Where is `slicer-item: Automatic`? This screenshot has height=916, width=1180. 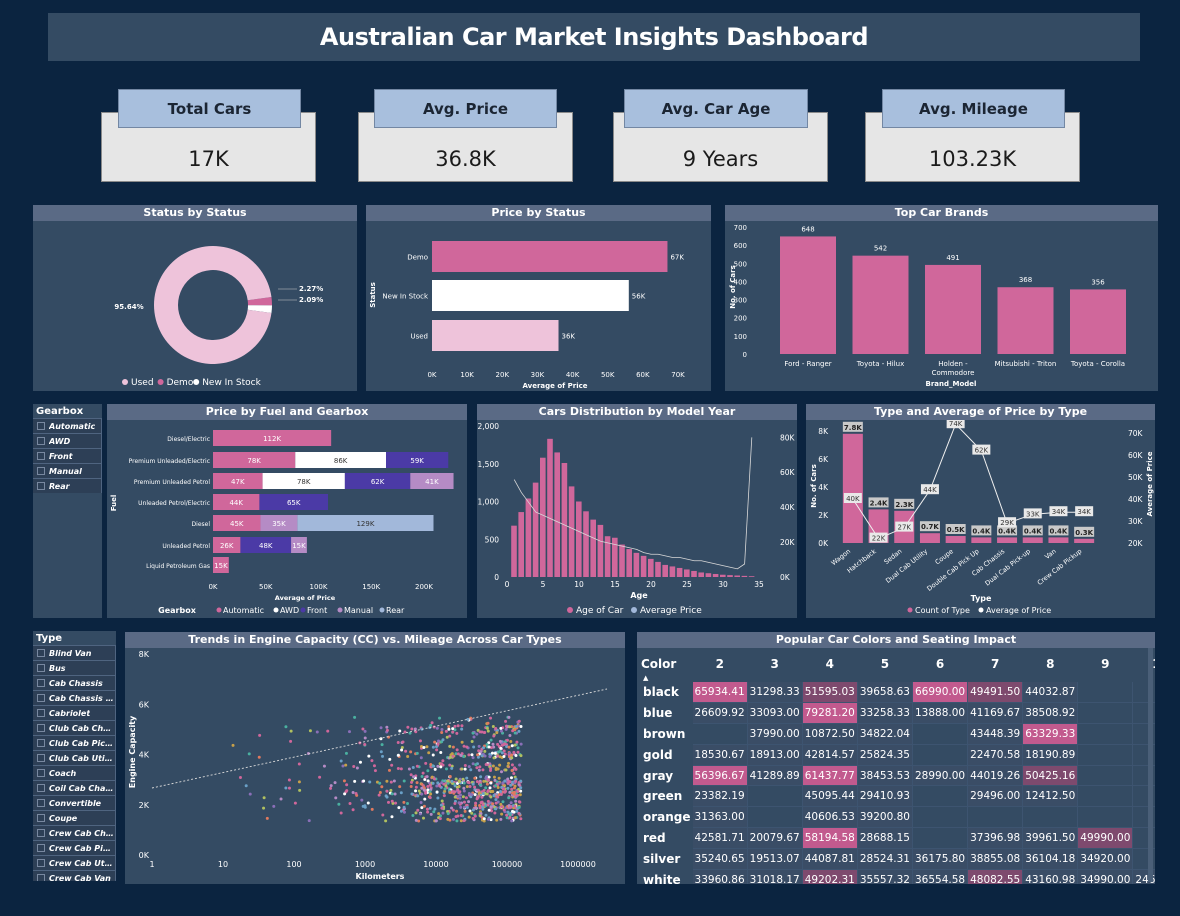 slicer-item: Automatic is located at coordinates (67, 425).